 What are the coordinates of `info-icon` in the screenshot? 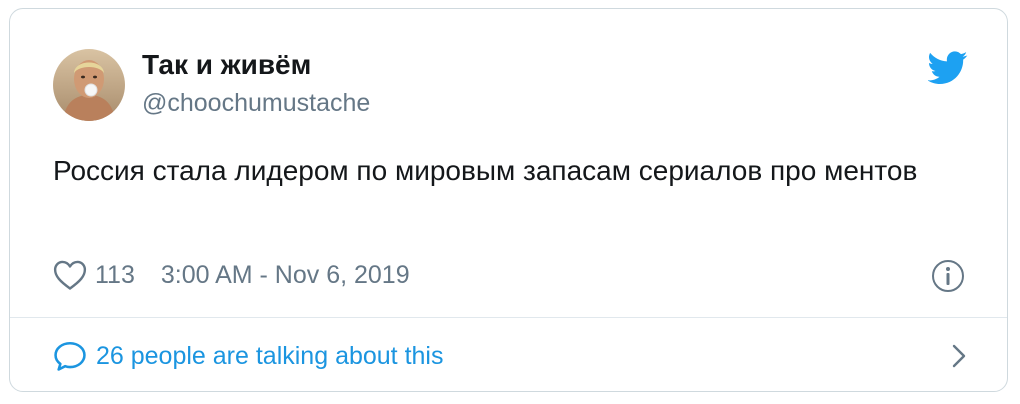 It's located at (948, 276).